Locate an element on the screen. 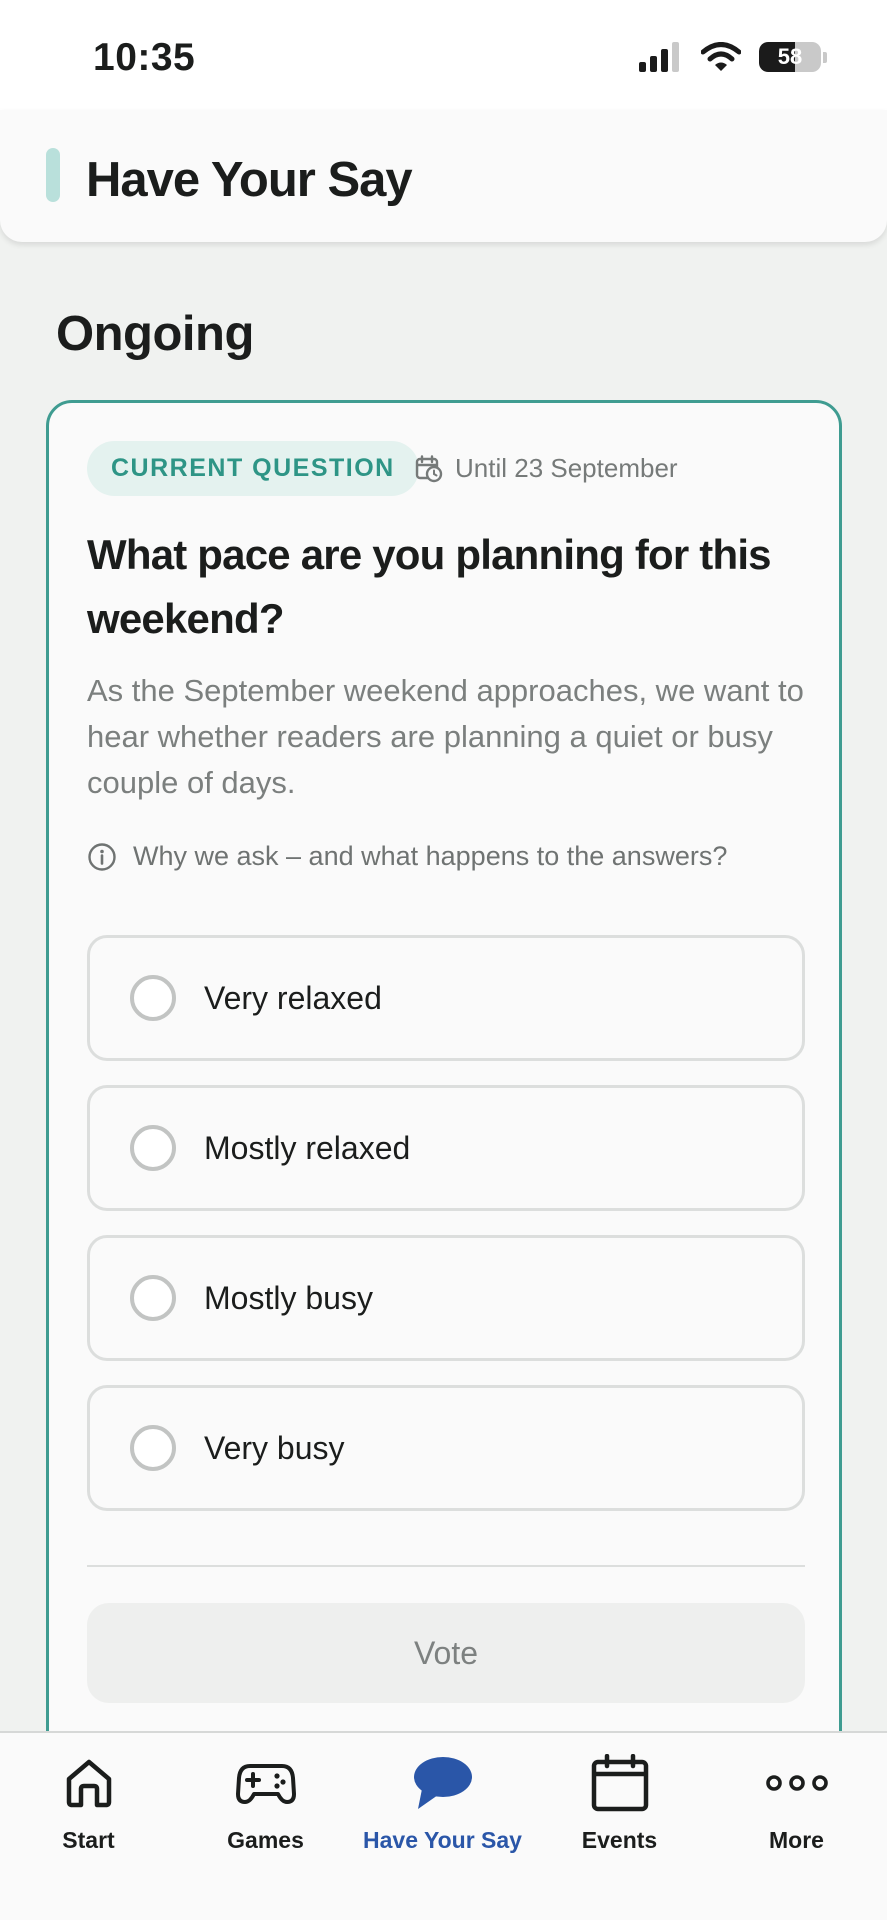 Image resolution: width=887 pixels, height=1920 pixels. answer-option-label: Very busy is located at coordinates (274, 1447).